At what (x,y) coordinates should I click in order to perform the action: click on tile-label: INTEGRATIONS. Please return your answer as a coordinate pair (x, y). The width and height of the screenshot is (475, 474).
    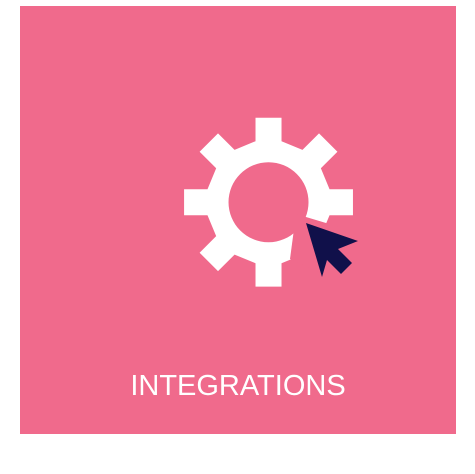
    Looking at the image, I should click on (238, 386).